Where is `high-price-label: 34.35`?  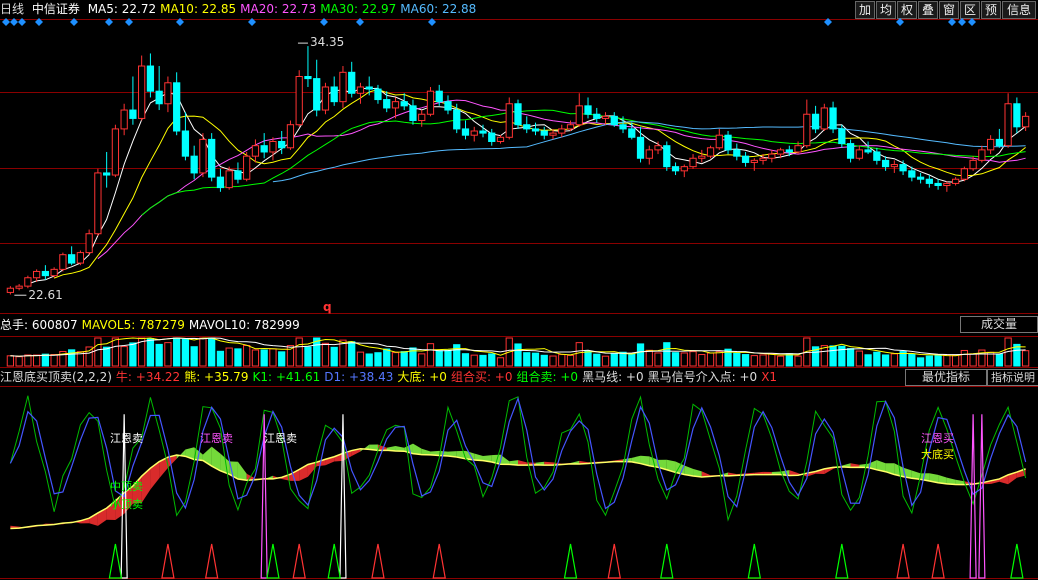 high-price-label: 34.35 is located at coordinates (327, 42).